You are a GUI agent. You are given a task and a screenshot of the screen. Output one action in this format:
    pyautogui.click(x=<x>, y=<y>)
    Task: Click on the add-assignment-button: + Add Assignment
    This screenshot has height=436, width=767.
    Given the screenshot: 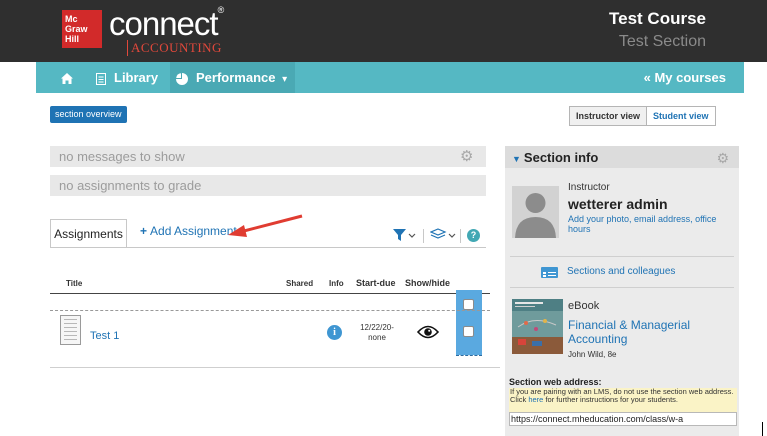 What is the action you would take?
    pyautogui.click(x=188, y=231)
    